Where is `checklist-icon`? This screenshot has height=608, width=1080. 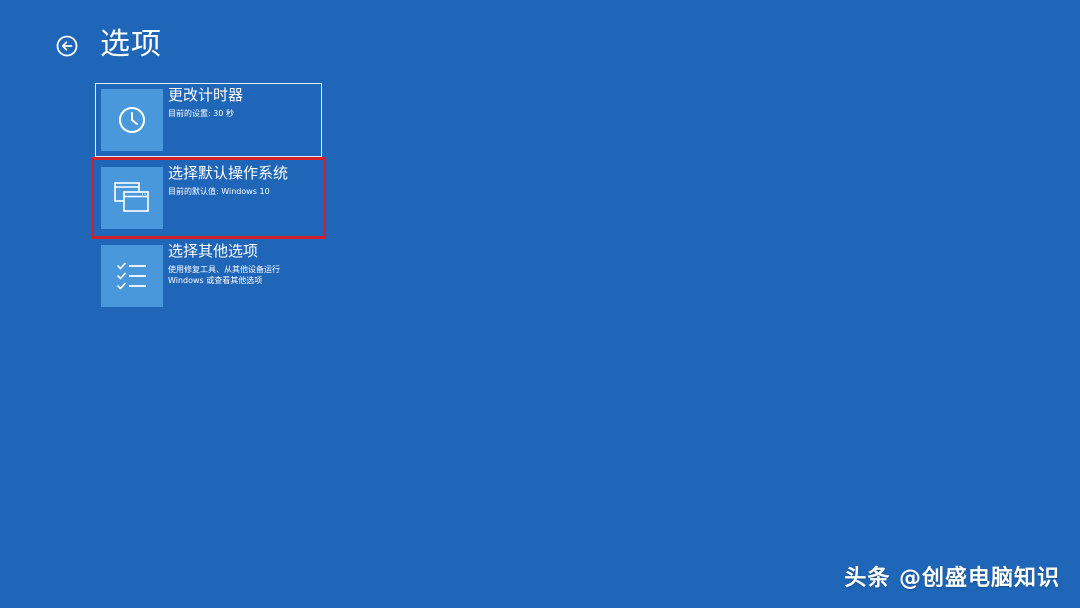
checklist-icon is located at coordinates (131, 276).